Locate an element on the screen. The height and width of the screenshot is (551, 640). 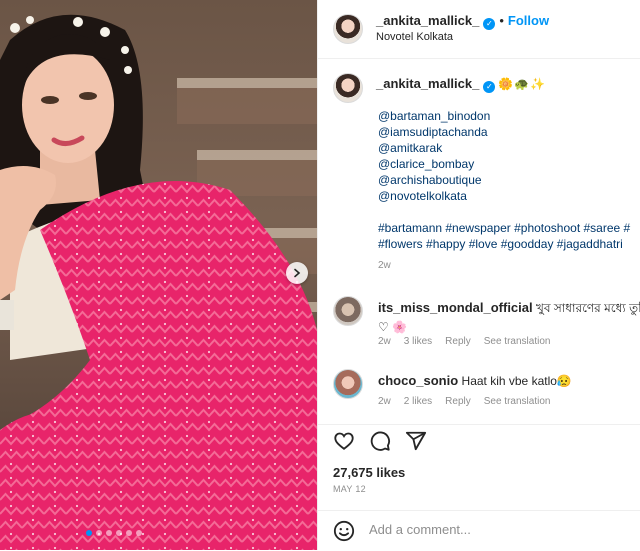
chevron-right-icon is located at coordinates (297, 273).